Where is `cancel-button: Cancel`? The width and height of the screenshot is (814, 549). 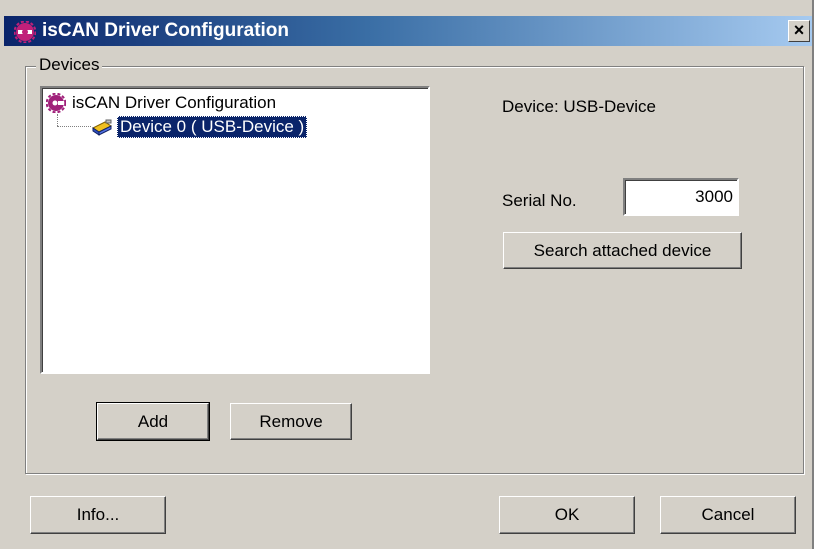 cancel-button: Cancel is located at coordinates (728, 515).